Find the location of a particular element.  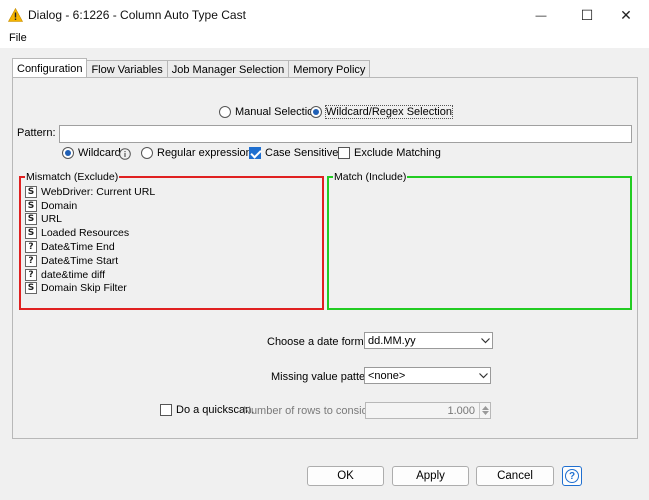

tab-label: Flow Variables is located at coordinates (127, 69).